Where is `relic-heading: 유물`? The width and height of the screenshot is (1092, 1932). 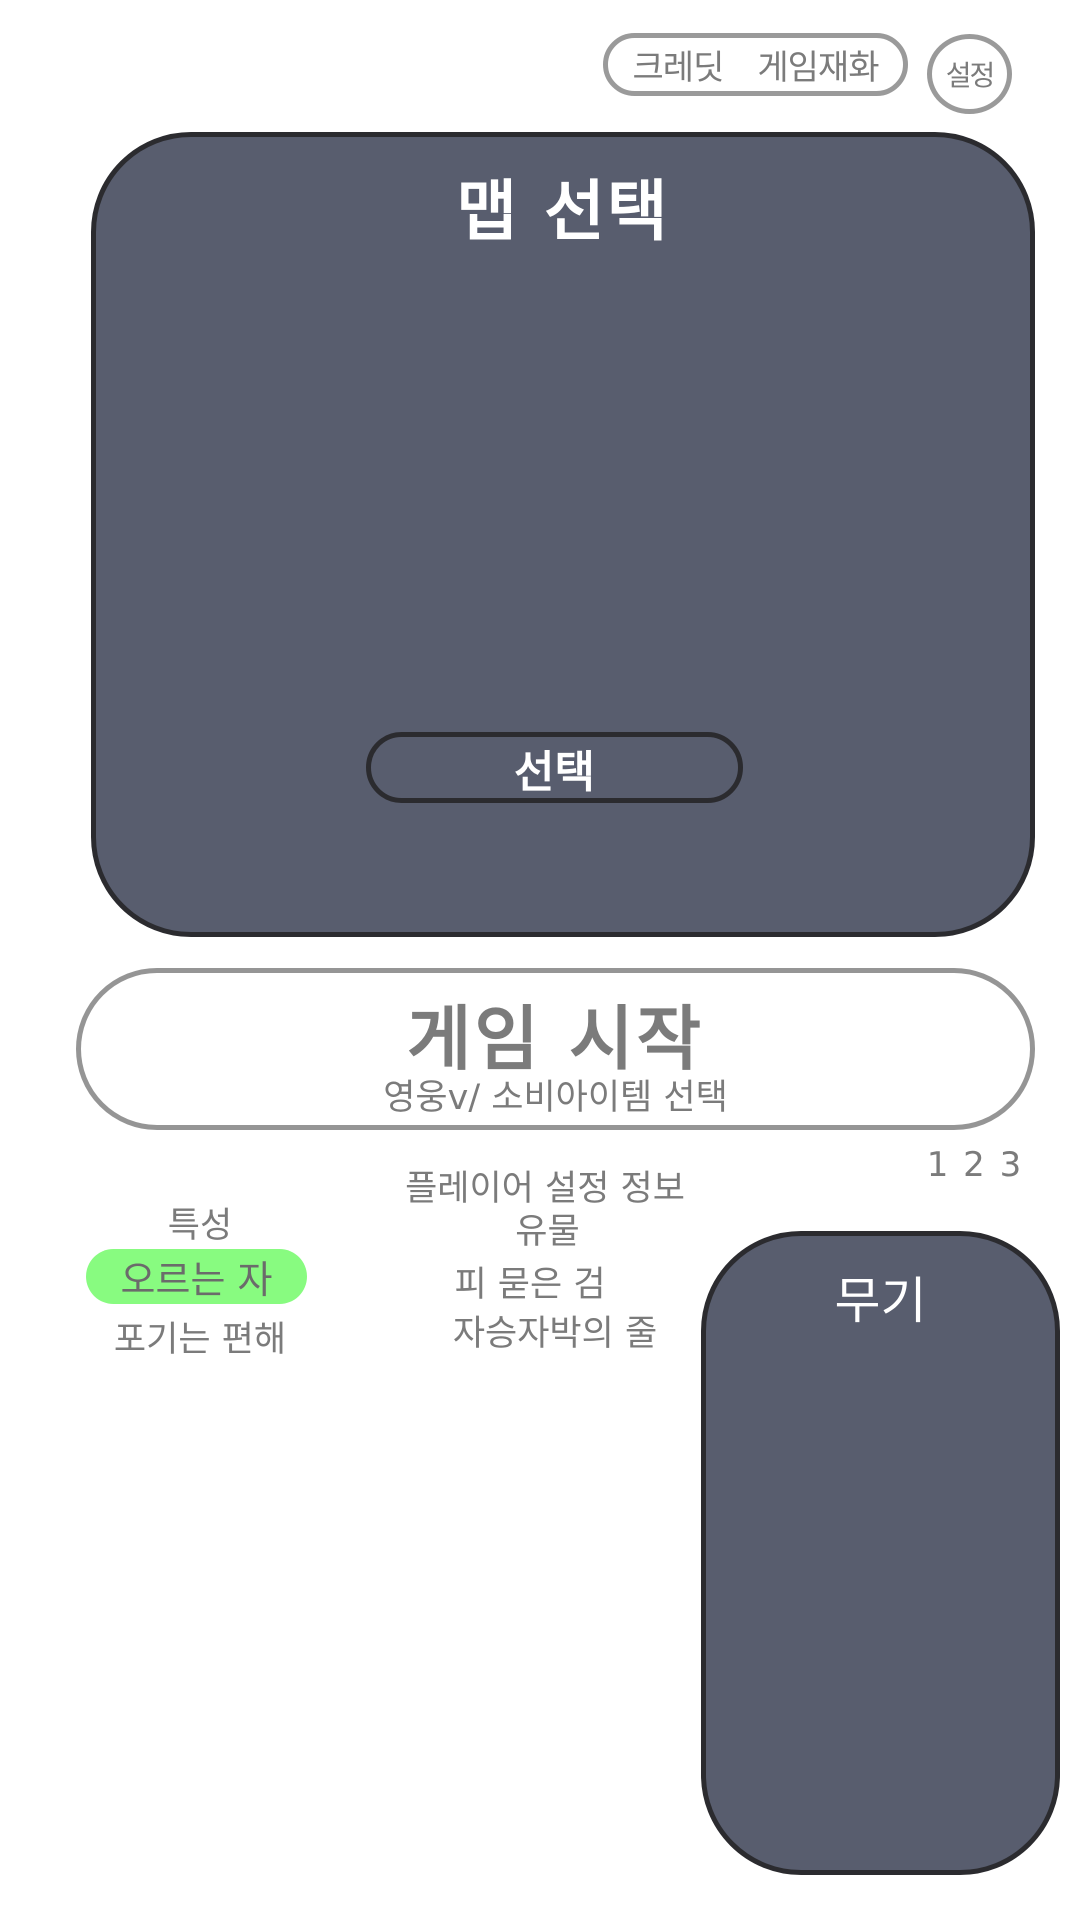
relic-heading: 유물 is located at coordinates (547, 1232).